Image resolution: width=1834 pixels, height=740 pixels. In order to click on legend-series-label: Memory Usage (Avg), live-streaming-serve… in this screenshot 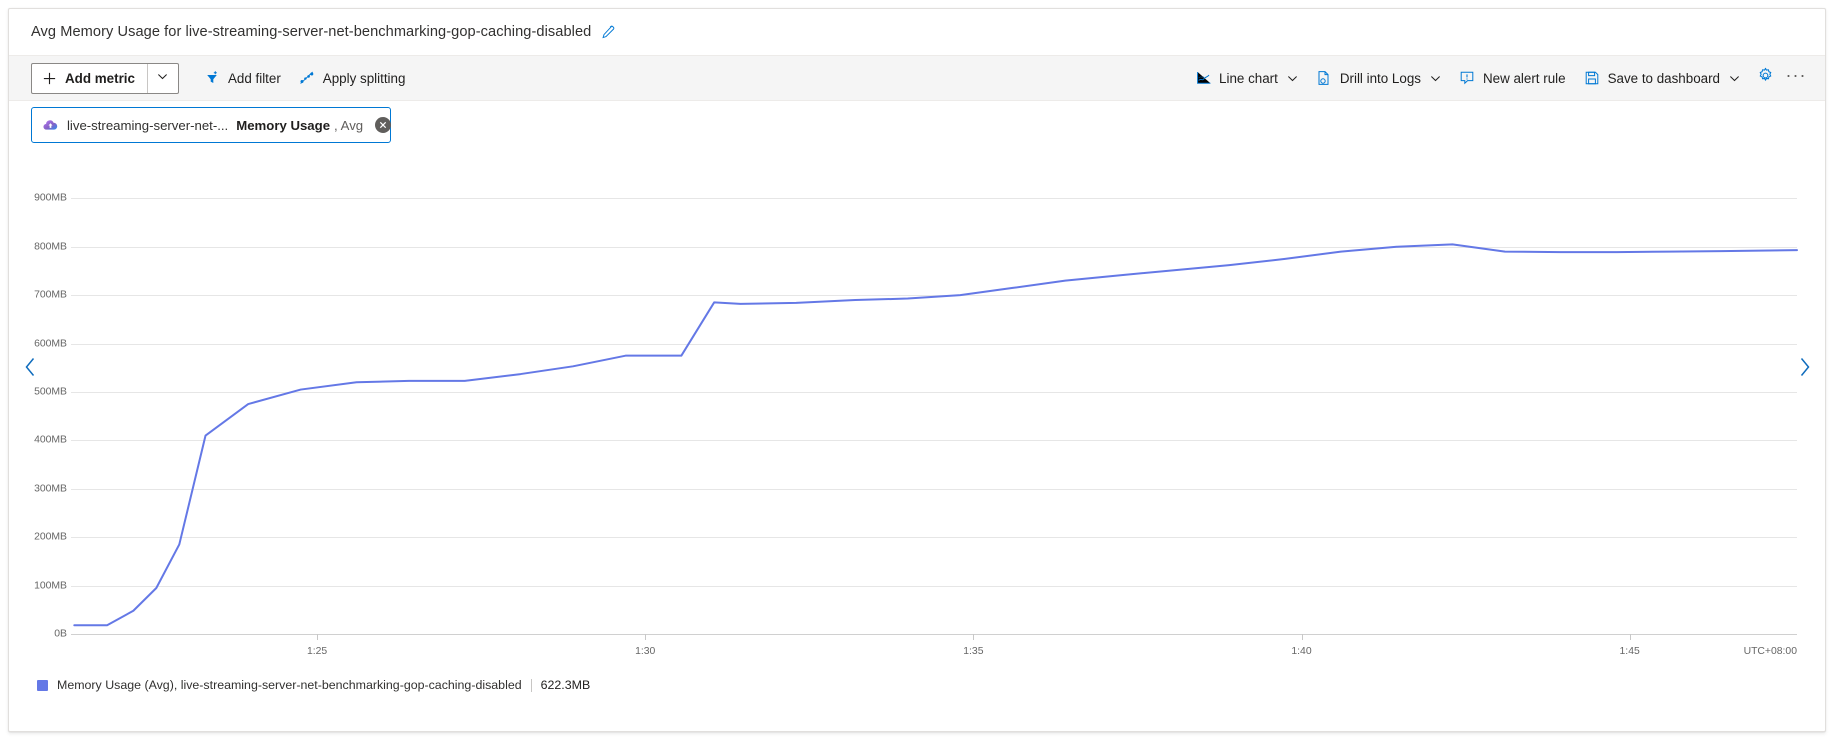, I will do `click(289, 685)`.